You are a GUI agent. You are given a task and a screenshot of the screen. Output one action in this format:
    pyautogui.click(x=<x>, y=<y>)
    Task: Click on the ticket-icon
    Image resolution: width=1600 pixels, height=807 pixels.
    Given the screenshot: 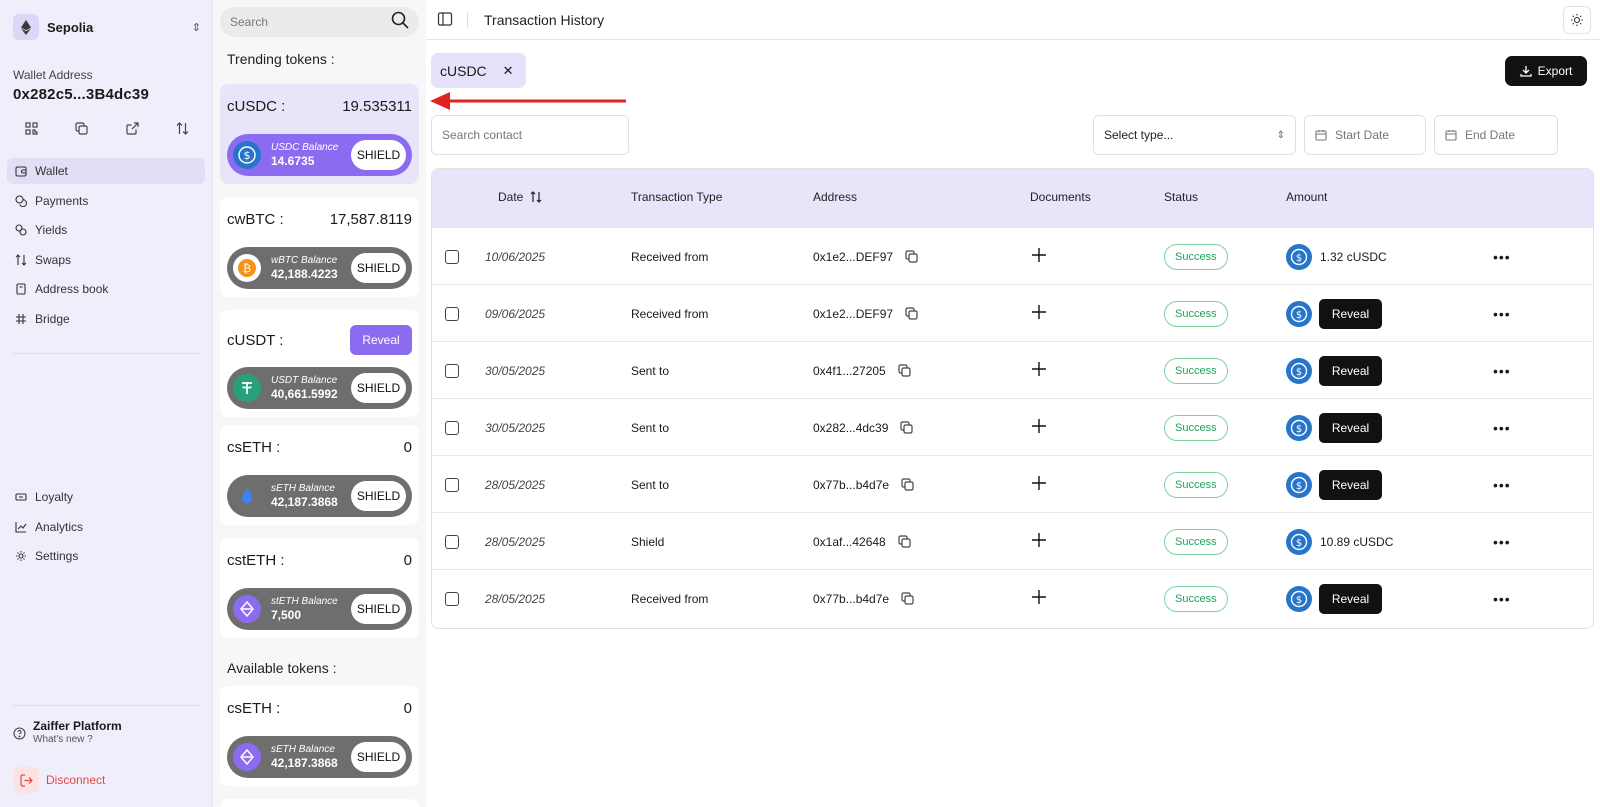 What is the action you would take?
    pyautogui.click(x=21, y=497)
    